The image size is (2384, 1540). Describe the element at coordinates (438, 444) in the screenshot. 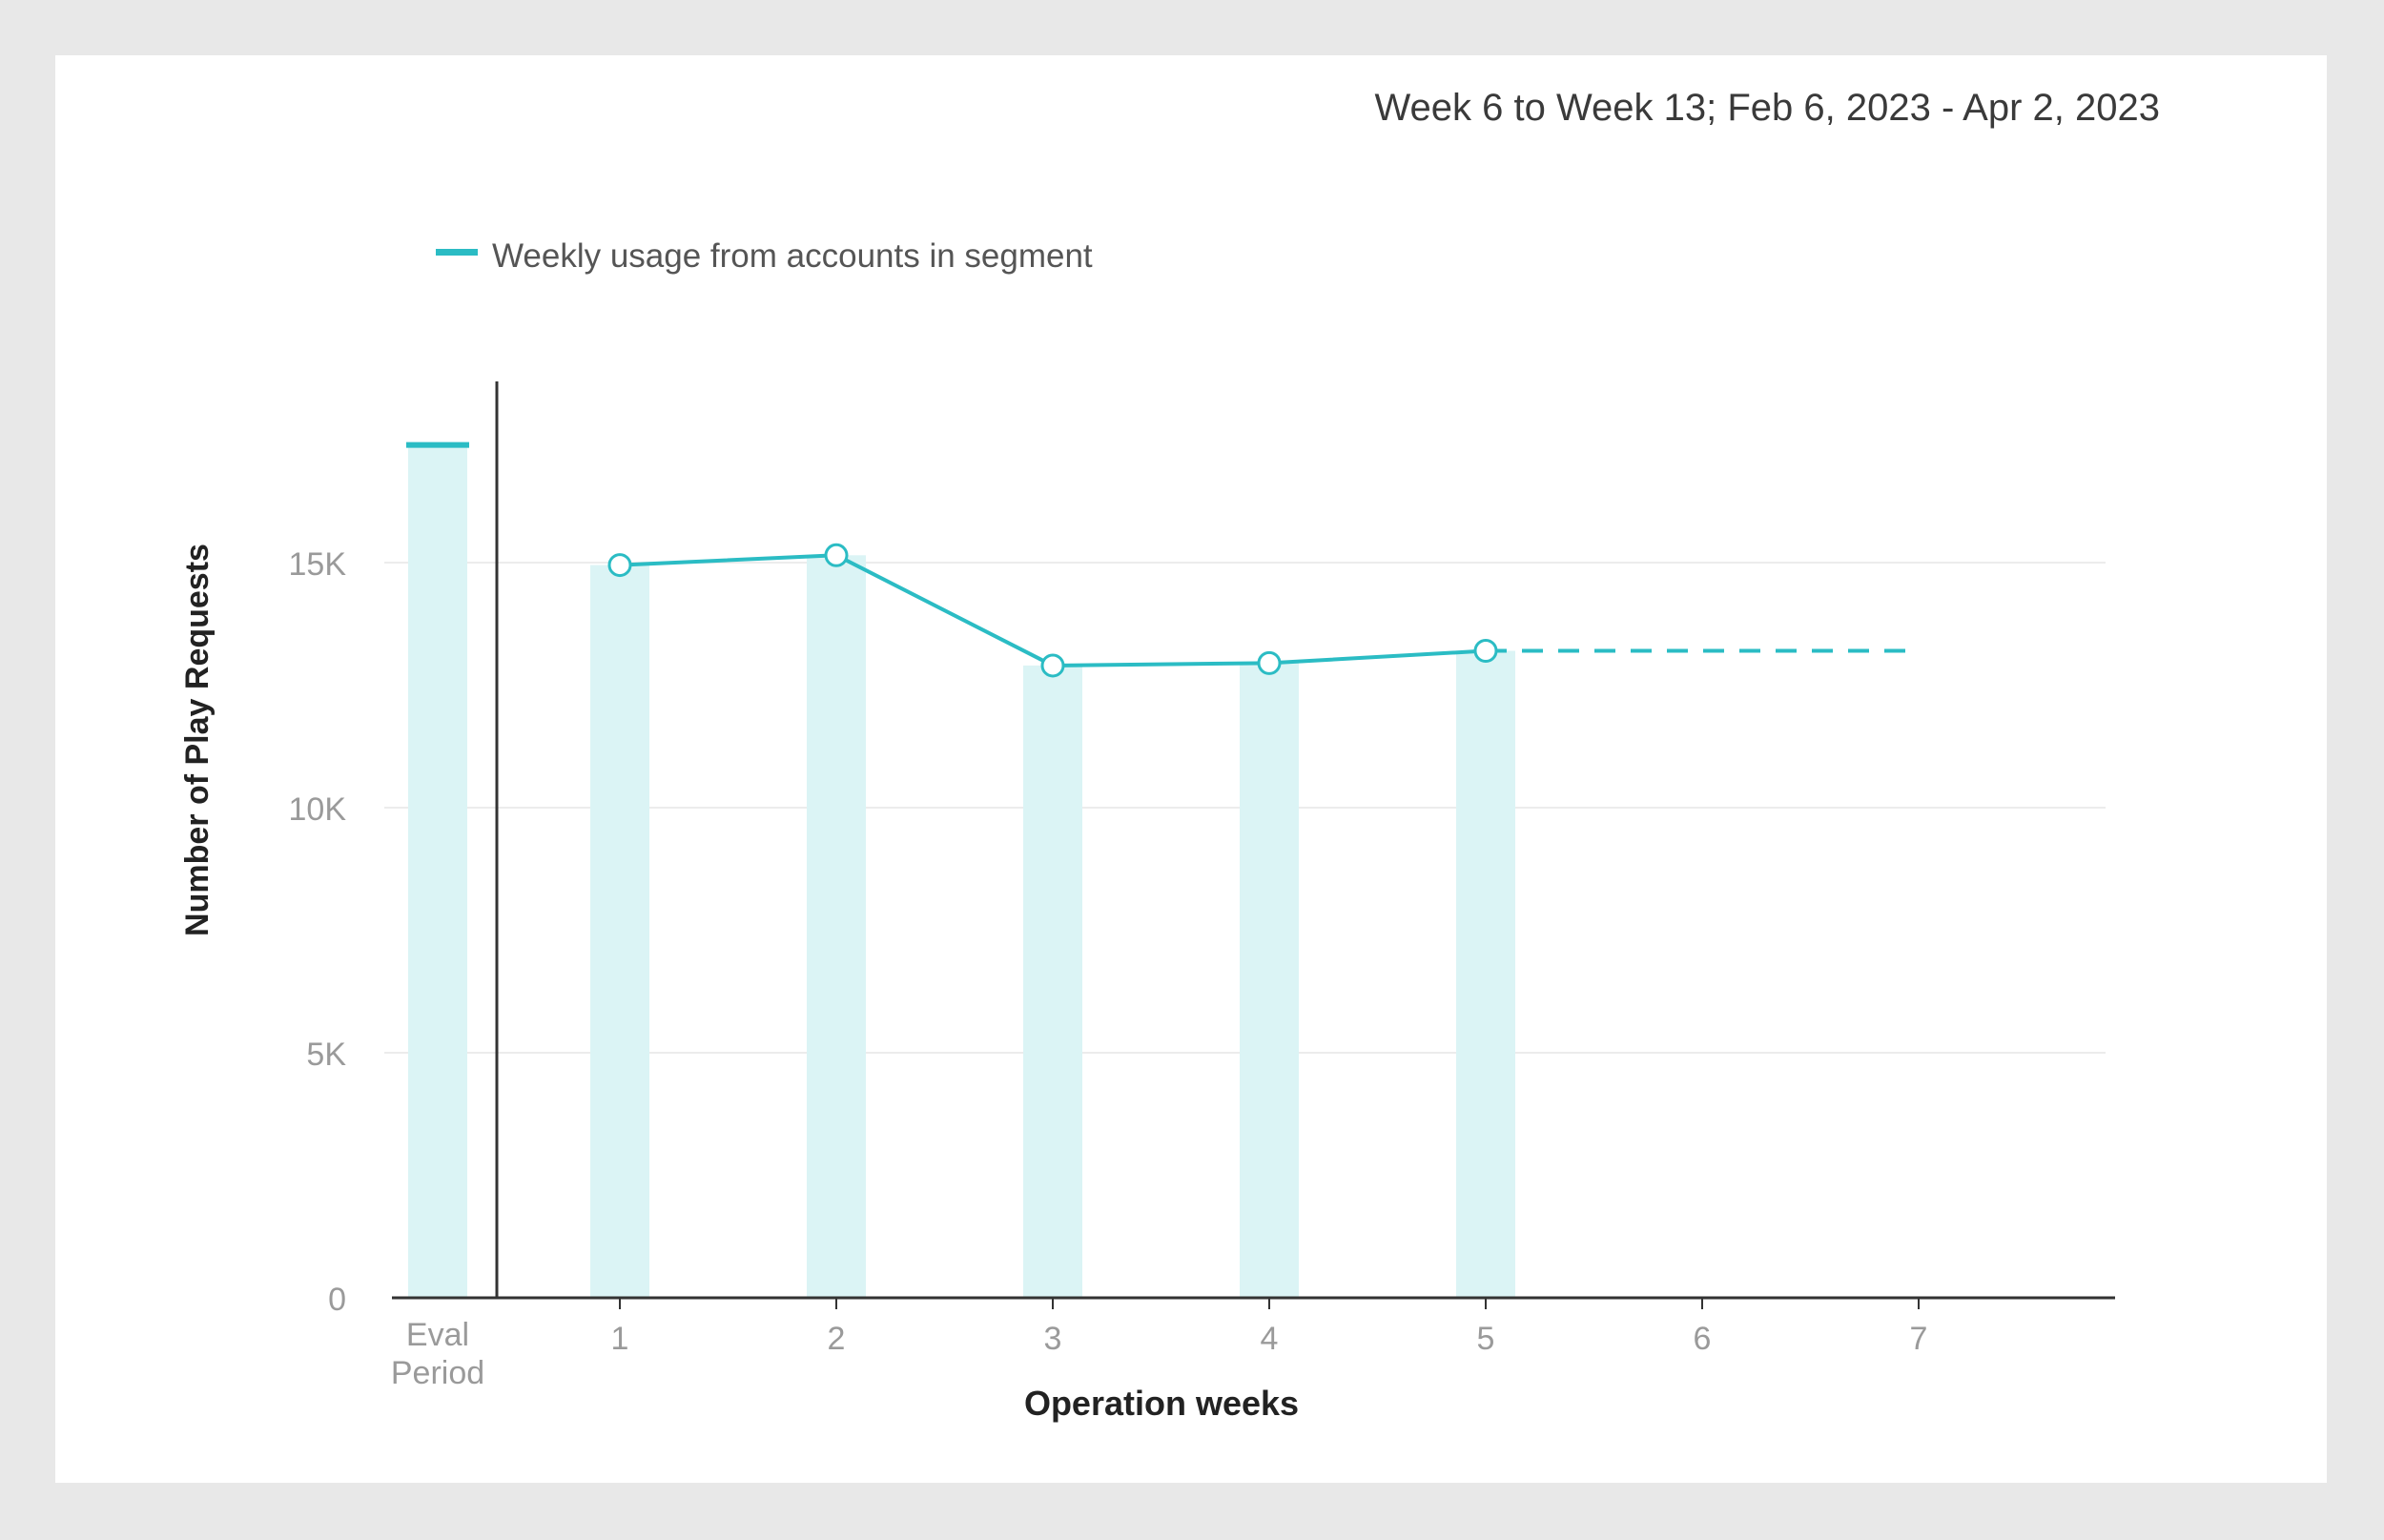

I see `eval-period-marker` at that location.